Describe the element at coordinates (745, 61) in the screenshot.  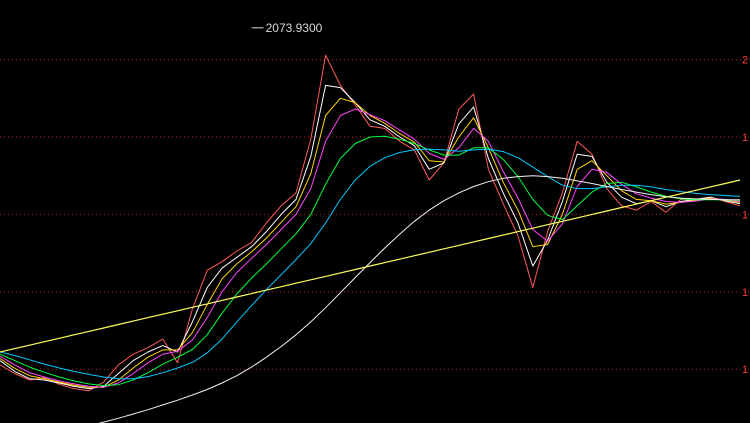
I see `y-tick-label-0: 2` at that location.